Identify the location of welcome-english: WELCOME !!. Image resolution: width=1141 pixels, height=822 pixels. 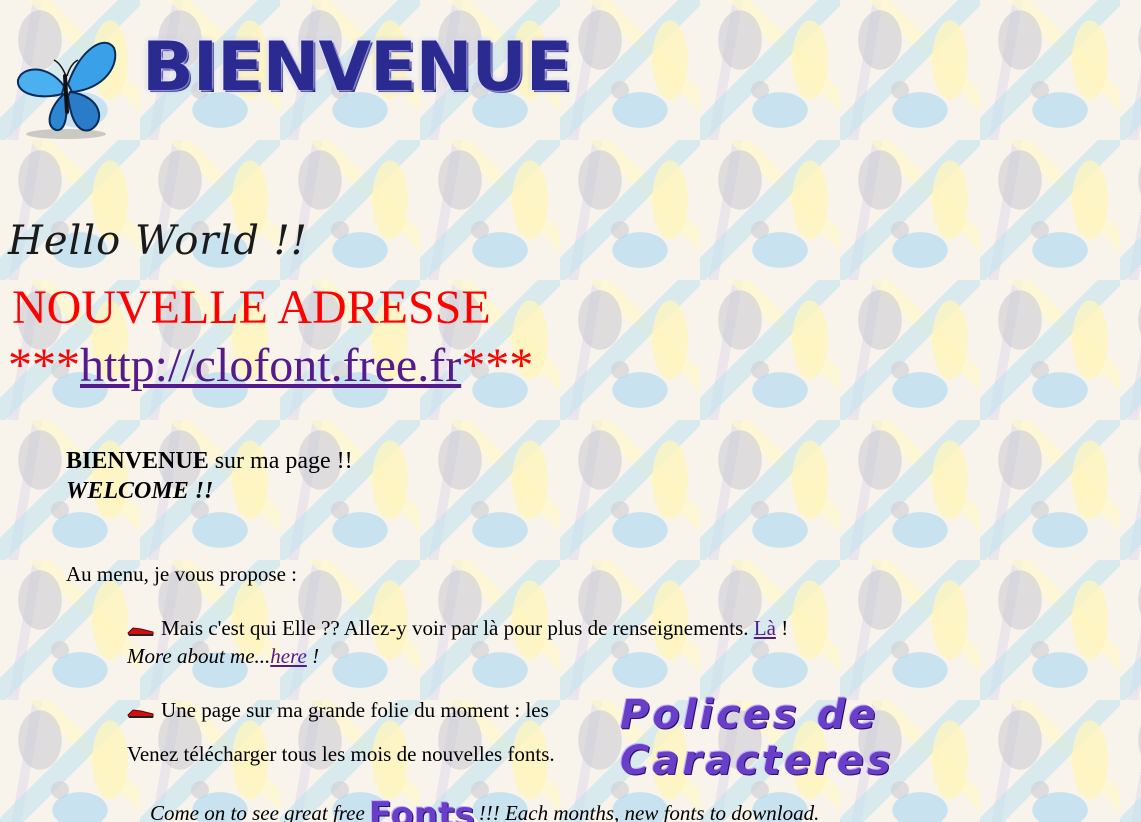
(140, 491).